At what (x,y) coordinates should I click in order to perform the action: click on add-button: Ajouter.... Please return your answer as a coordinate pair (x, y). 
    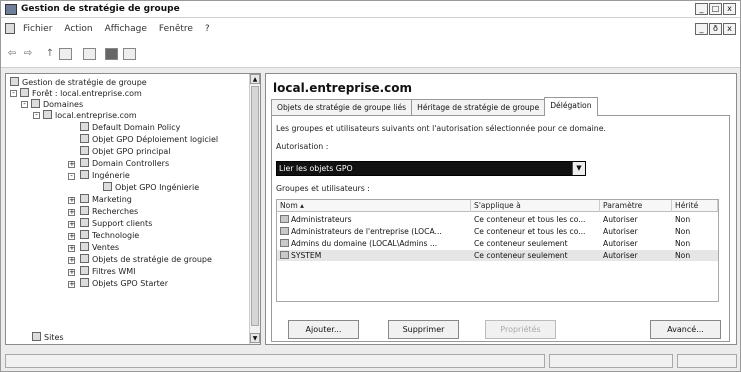
    Looking at the image, I should click on (323, 329).